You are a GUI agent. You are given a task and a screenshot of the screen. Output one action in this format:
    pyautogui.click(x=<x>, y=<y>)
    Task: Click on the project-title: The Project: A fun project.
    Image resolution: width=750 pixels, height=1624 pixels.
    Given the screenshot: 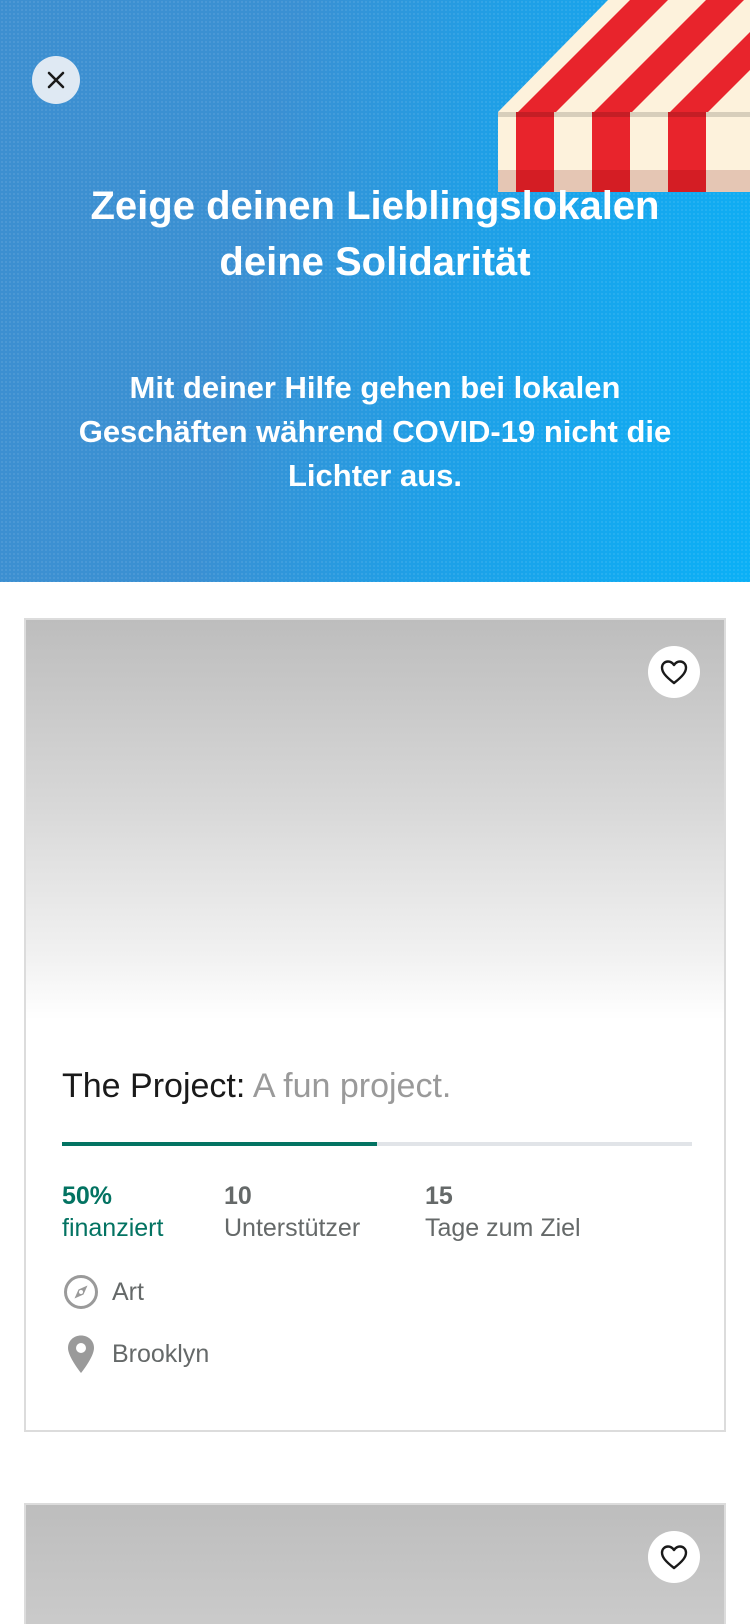 What is the action you would take?
    pyautogui.click(x=256, y=1086)
    